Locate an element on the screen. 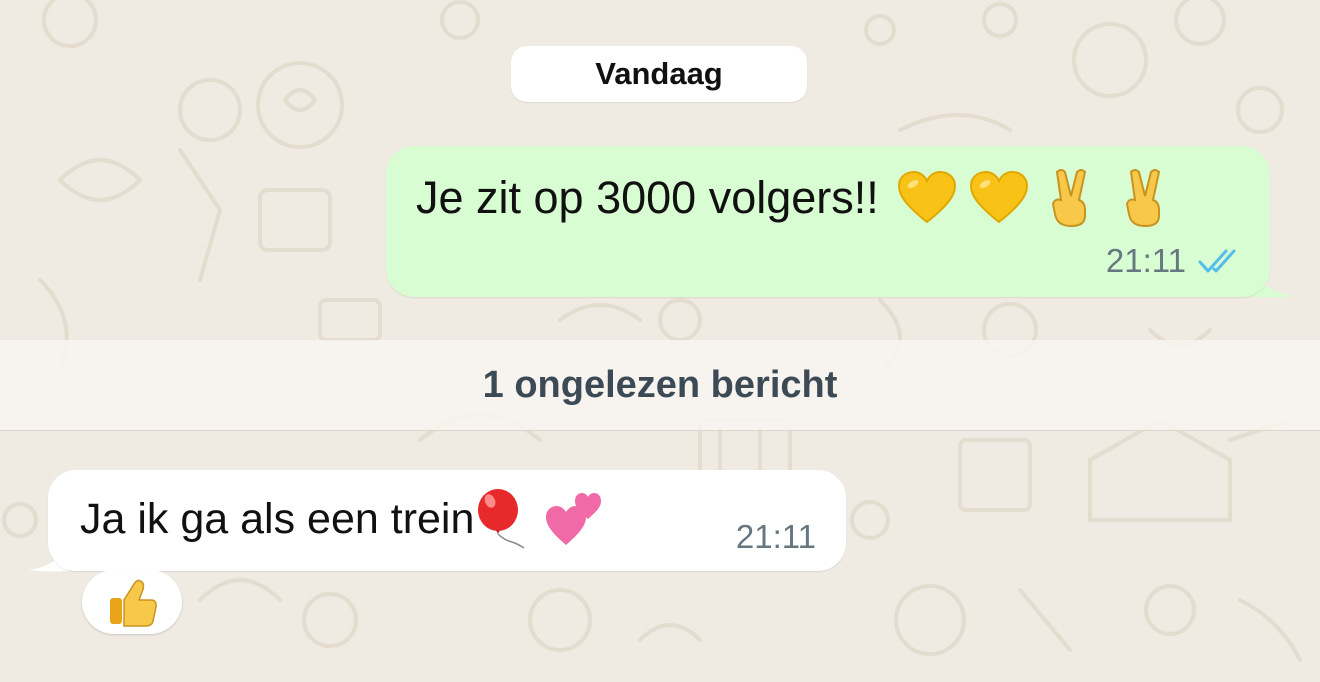 The image size is (1320, 682). incoming-message-body: Ja ik ga als een trein is located at coordinates (277, 518).